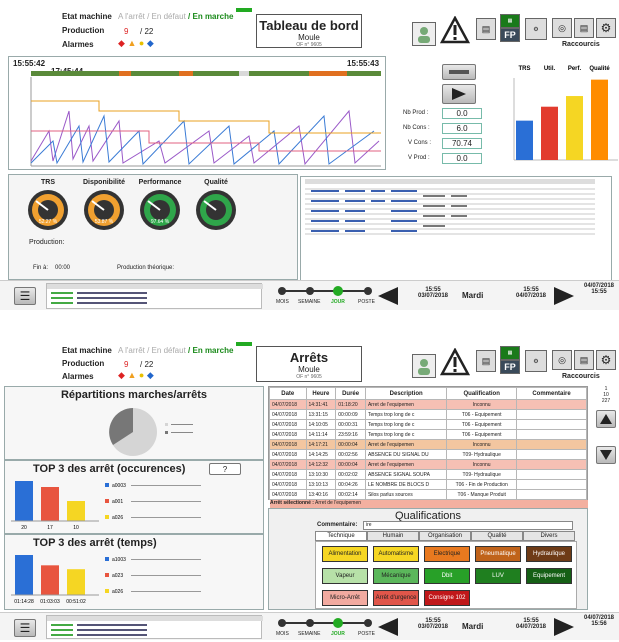 This screenshot has width=619, height=642. I want to click on table-cell: 00:00:04, so click(350, 464).